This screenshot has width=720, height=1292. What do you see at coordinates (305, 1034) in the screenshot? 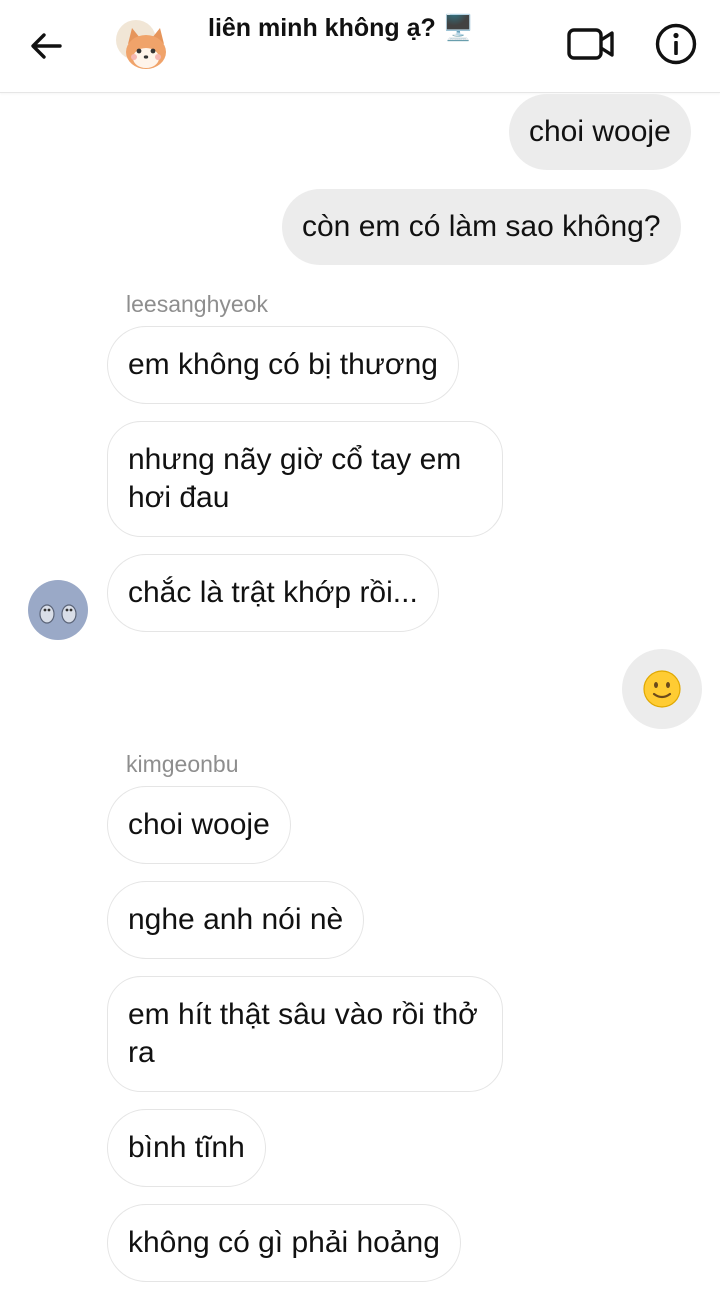
I see `incoming-message: em hít thật sâu vào rồi thở ra` at bounding box center [305, 1034].